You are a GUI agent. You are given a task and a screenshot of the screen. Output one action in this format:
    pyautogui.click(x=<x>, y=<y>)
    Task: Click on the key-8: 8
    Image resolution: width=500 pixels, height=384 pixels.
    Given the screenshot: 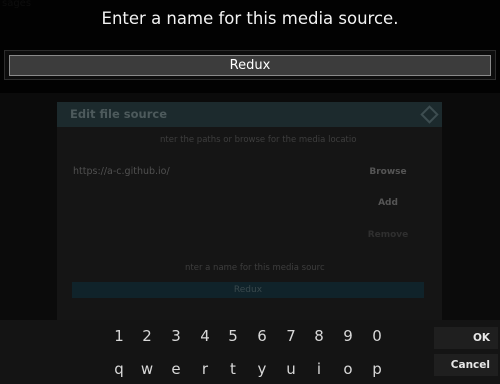 What is the action you would take?
    pyautogui.click(x=319, y=336)
    